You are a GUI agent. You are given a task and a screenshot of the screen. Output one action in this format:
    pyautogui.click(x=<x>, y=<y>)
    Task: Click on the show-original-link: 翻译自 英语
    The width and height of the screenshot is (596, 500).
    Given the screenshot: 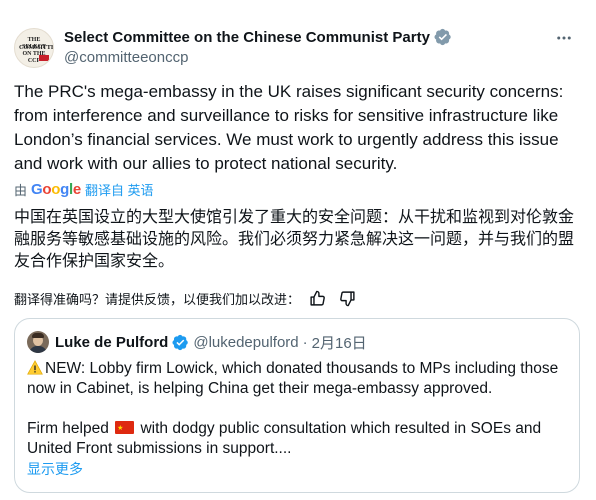 What is the action you would take?
    pyautogui.click(x=119, y=189)
    